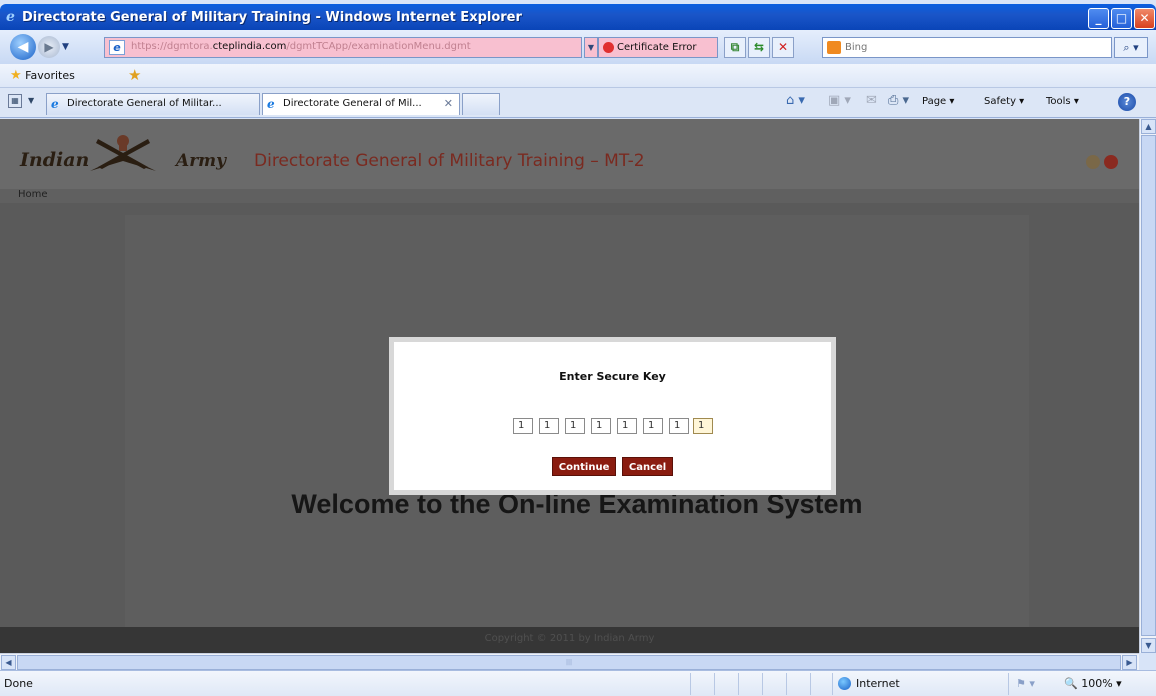 This screenshot has height=696, width=1156. Describe the element at coordinates (759, 47) in the screenshot. I see `refresh-button: ⇆` at that location.